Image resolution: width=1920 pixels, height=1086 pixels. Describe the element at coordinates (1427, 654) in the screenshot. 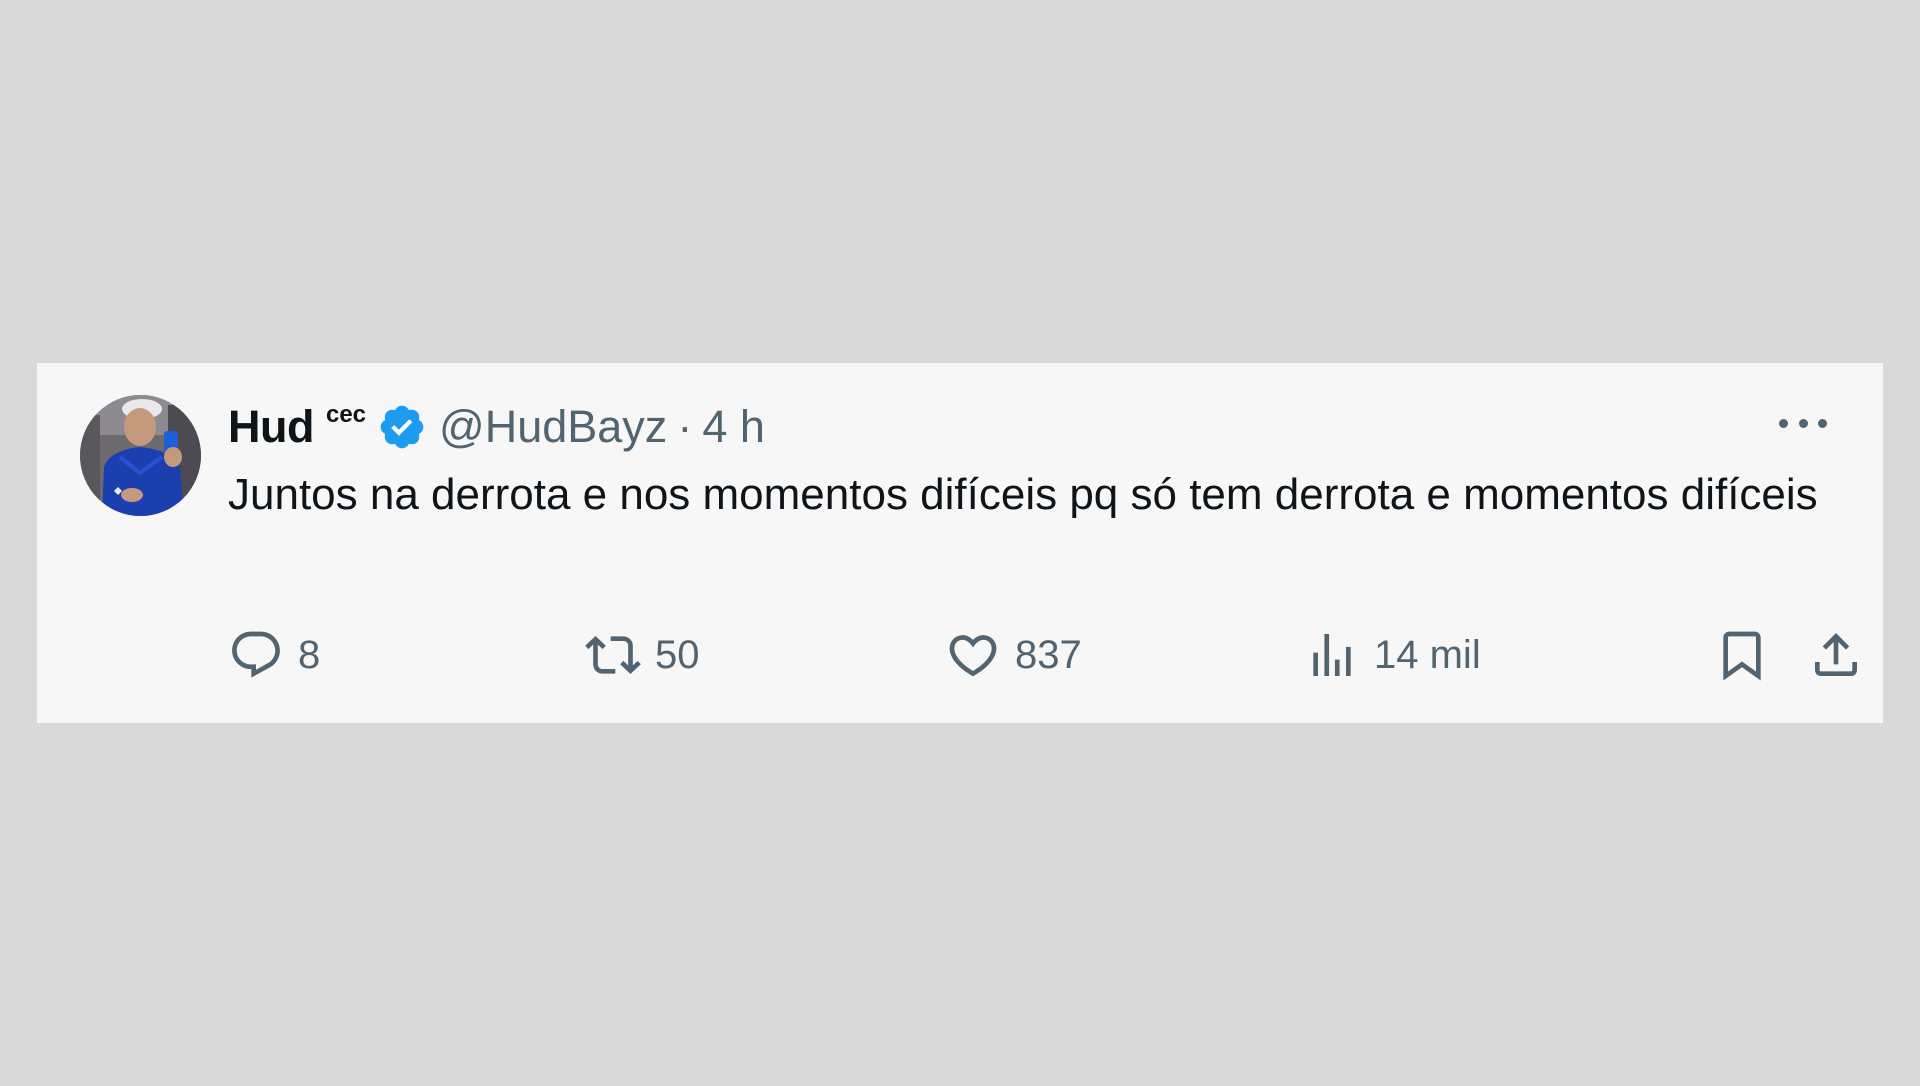

I see `views-count: 14 mil` at that location.